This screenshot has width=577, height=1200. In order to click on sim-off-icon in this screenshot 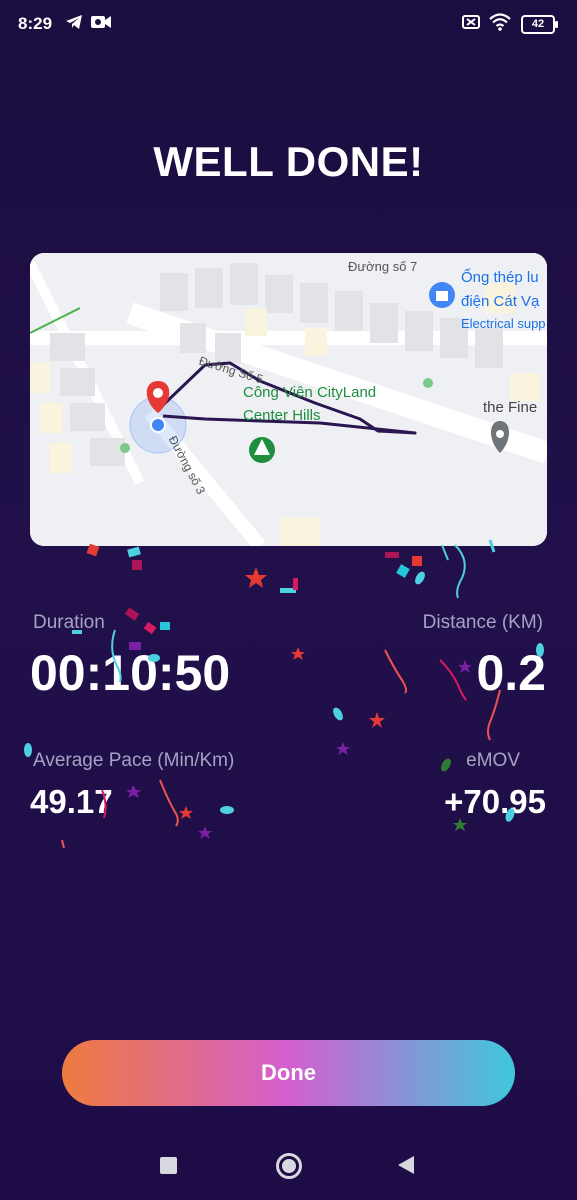, I will do `click(471, 22)`.